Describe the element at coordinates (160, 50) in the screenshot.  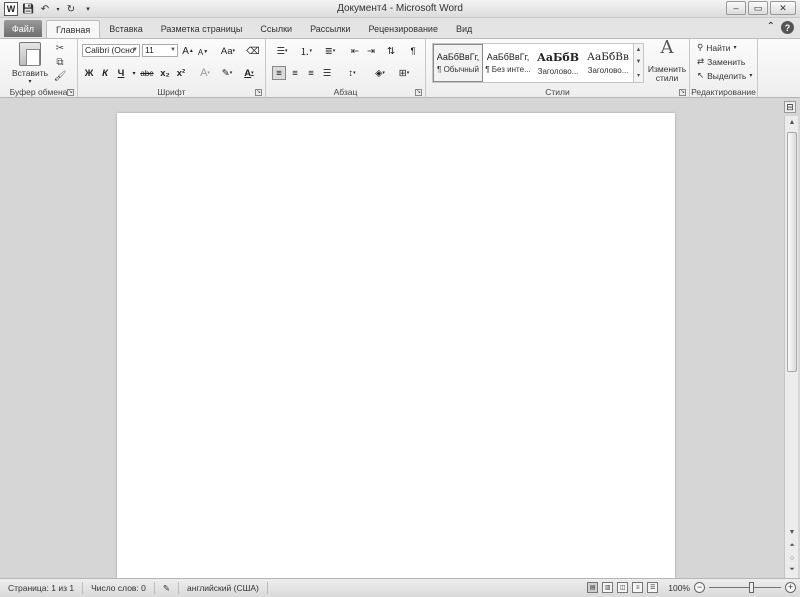
I see `font-size-combo: 11 ▼` at that location.